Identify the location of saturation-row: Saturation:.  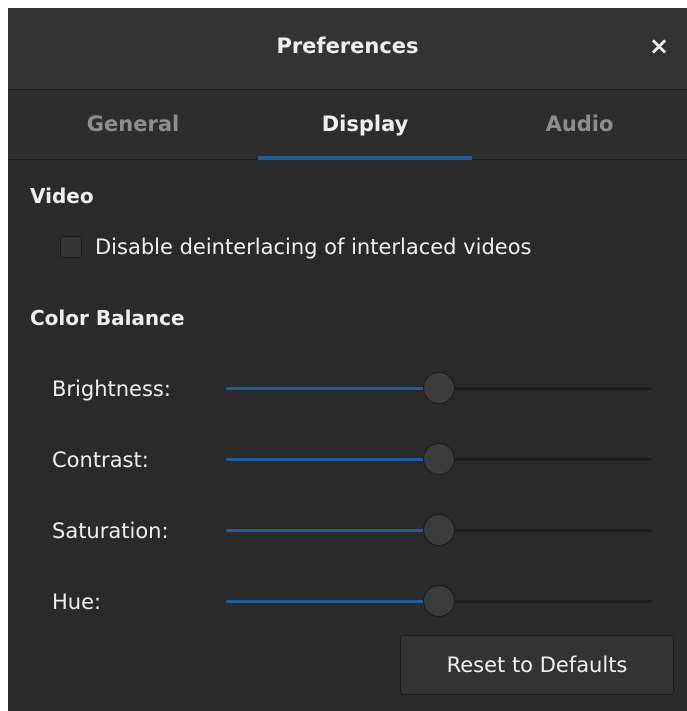
(347, 531).